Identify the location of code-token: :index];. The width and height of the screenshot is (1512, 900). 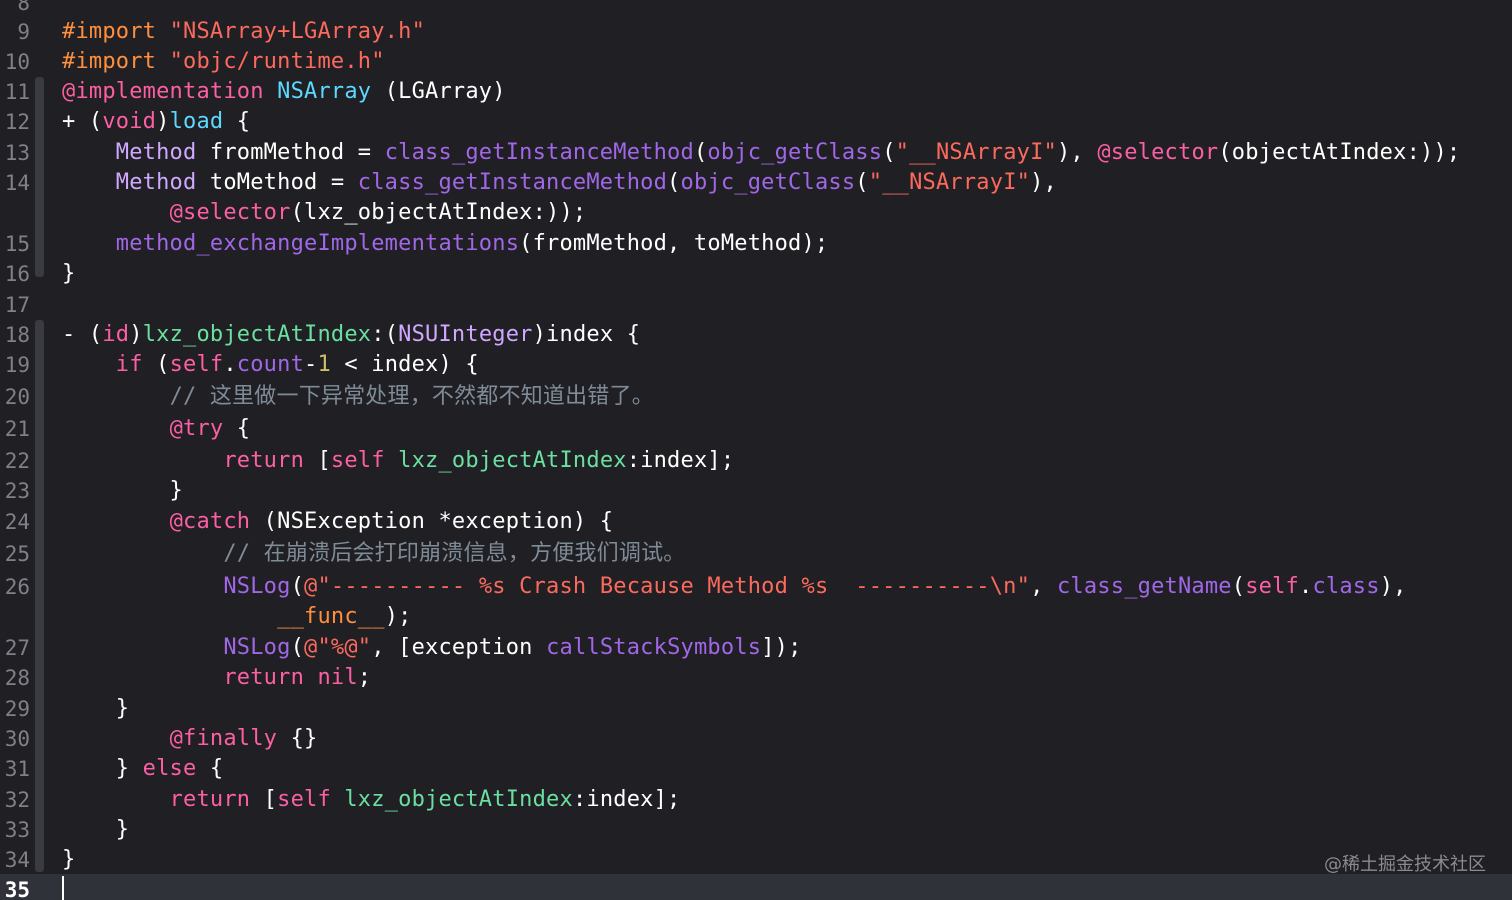
(680, 460).